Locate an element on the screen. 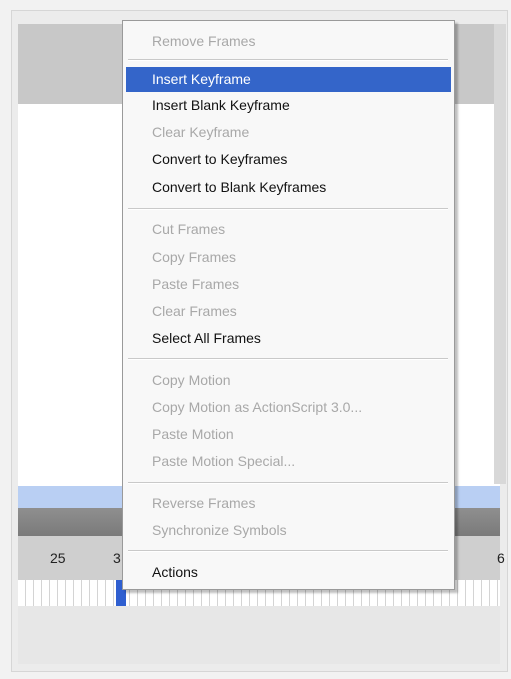 This screenshot has width=511, height=679. menu-item-select-all-frames: Select All Frames is located at coordinates (288, 338).